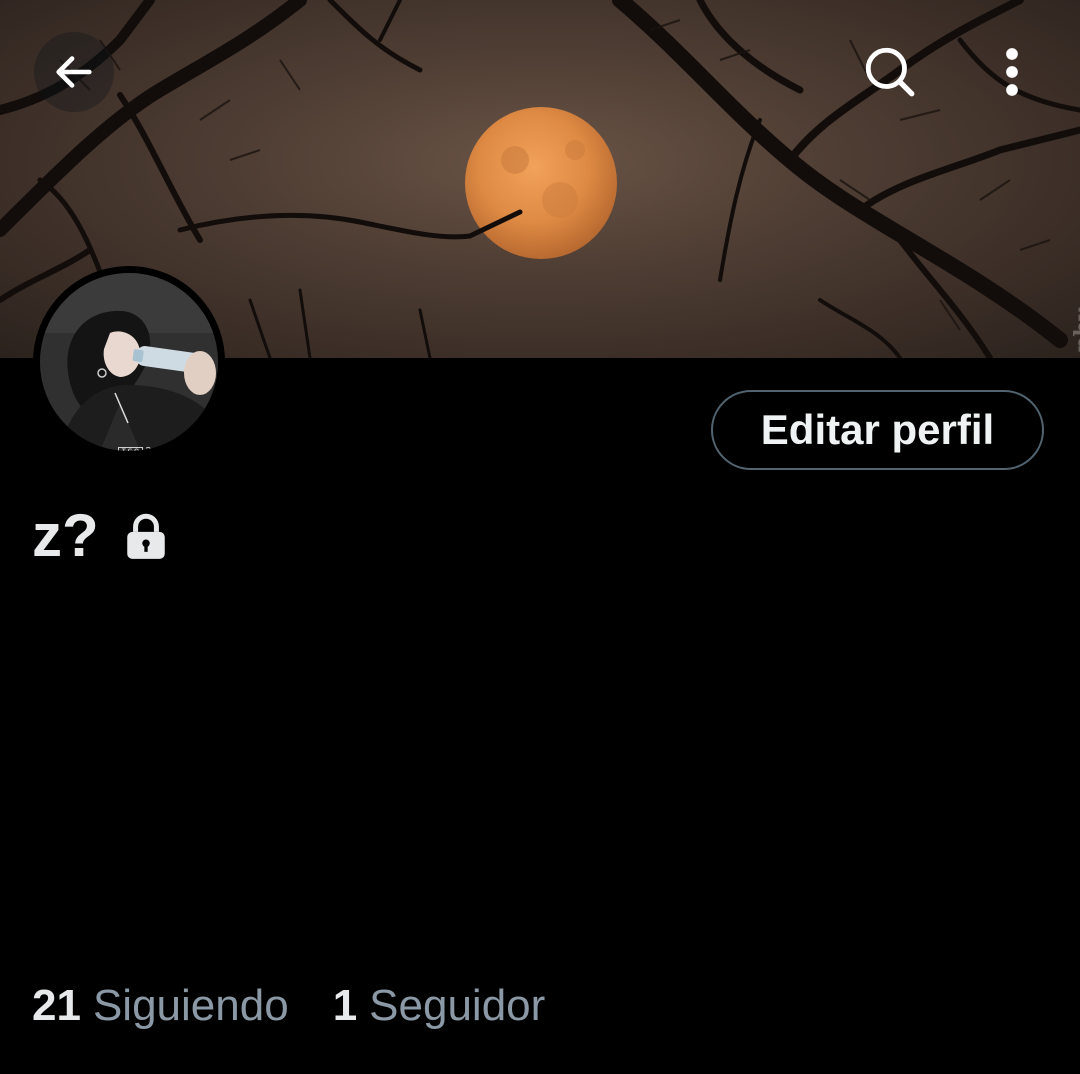 The height and width of the screenshot is (1074, 1080). I want to click on avatar-photo, so click(129, 362).